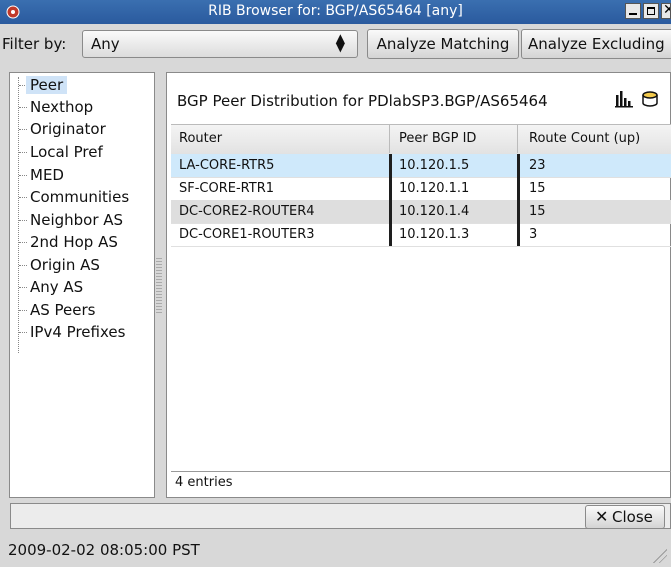 The height and width of the screenshot is (567, 671). Describe the element at coordinates (533, 234) in the screenshot. I see `cell-count: 3` at that location.